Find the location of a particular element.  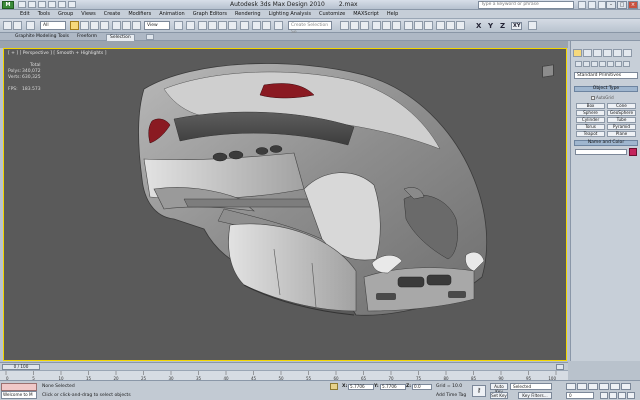

axis-y-button: Y is located at coordinates (490, 26).